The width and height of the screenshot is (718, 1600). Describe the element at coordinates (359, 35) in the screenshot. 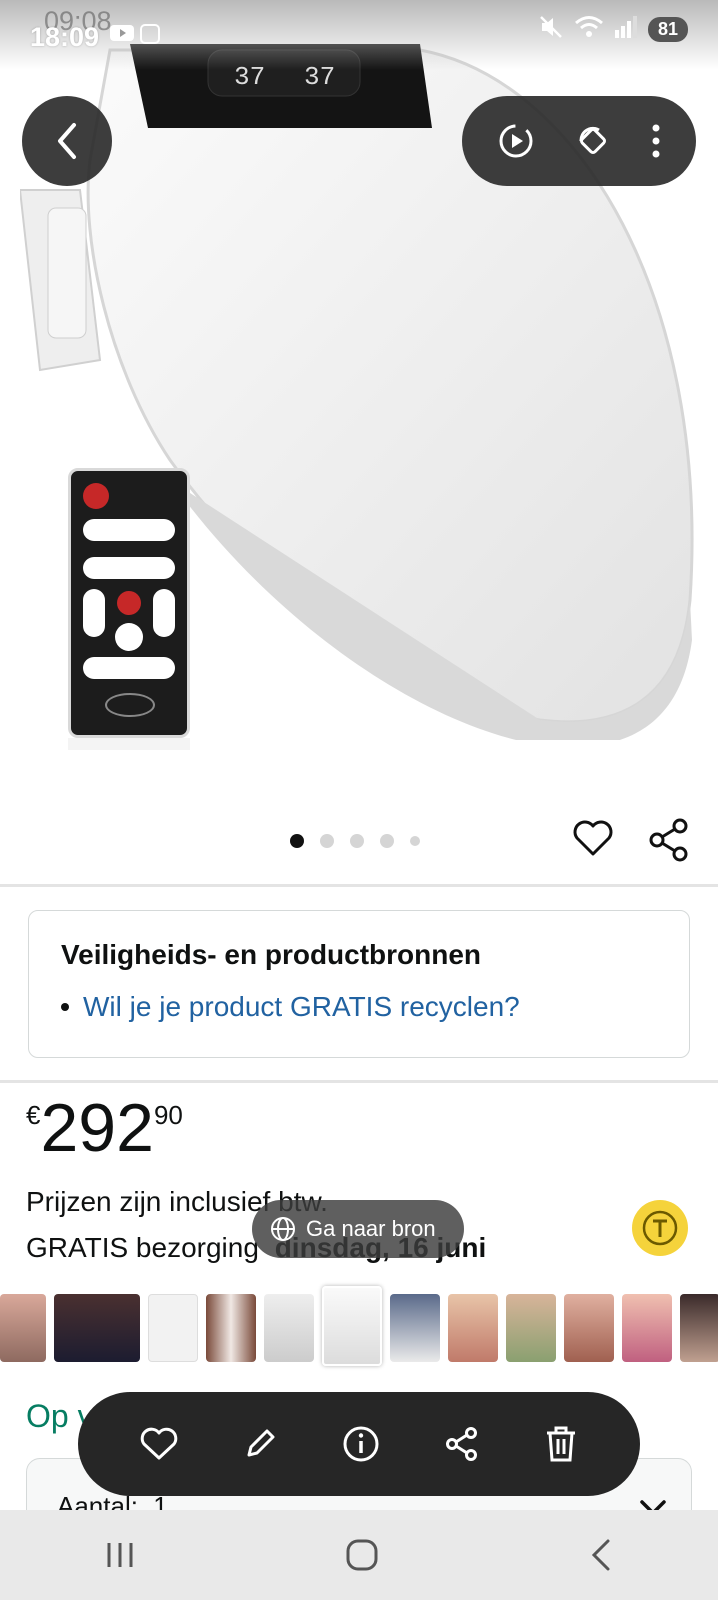

I see `status-bar: 09:08 18:09 81` at that location.